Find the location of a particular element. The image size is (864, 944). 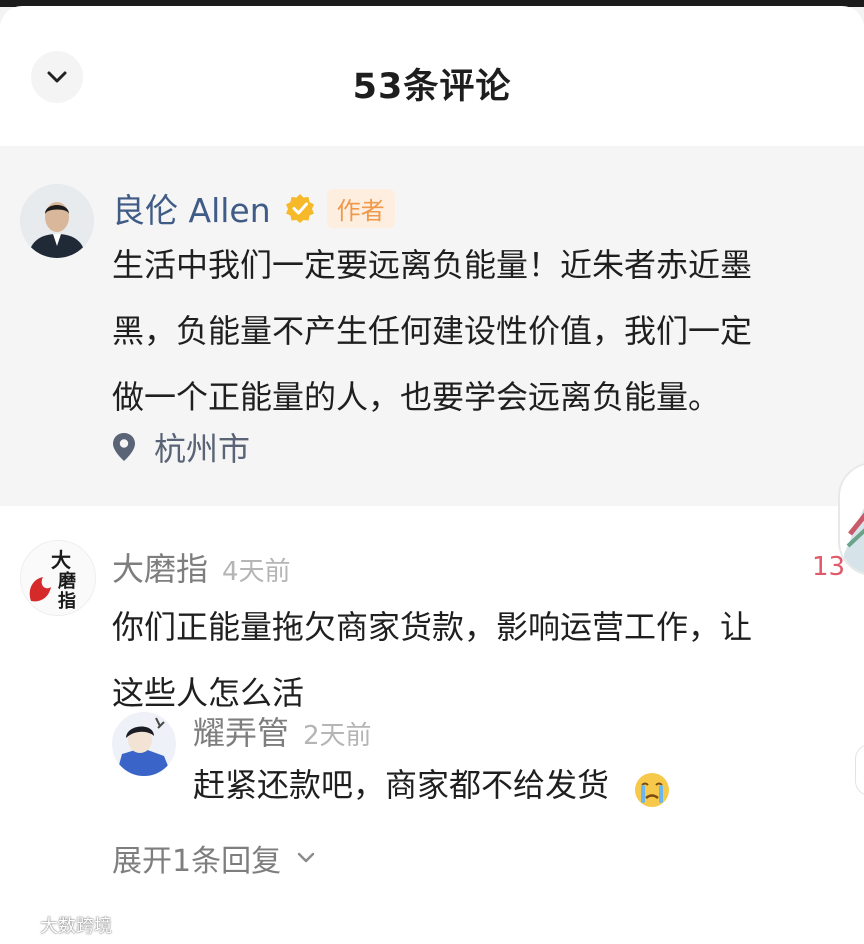

crying-face-icon is located at coordinates (652, 786).